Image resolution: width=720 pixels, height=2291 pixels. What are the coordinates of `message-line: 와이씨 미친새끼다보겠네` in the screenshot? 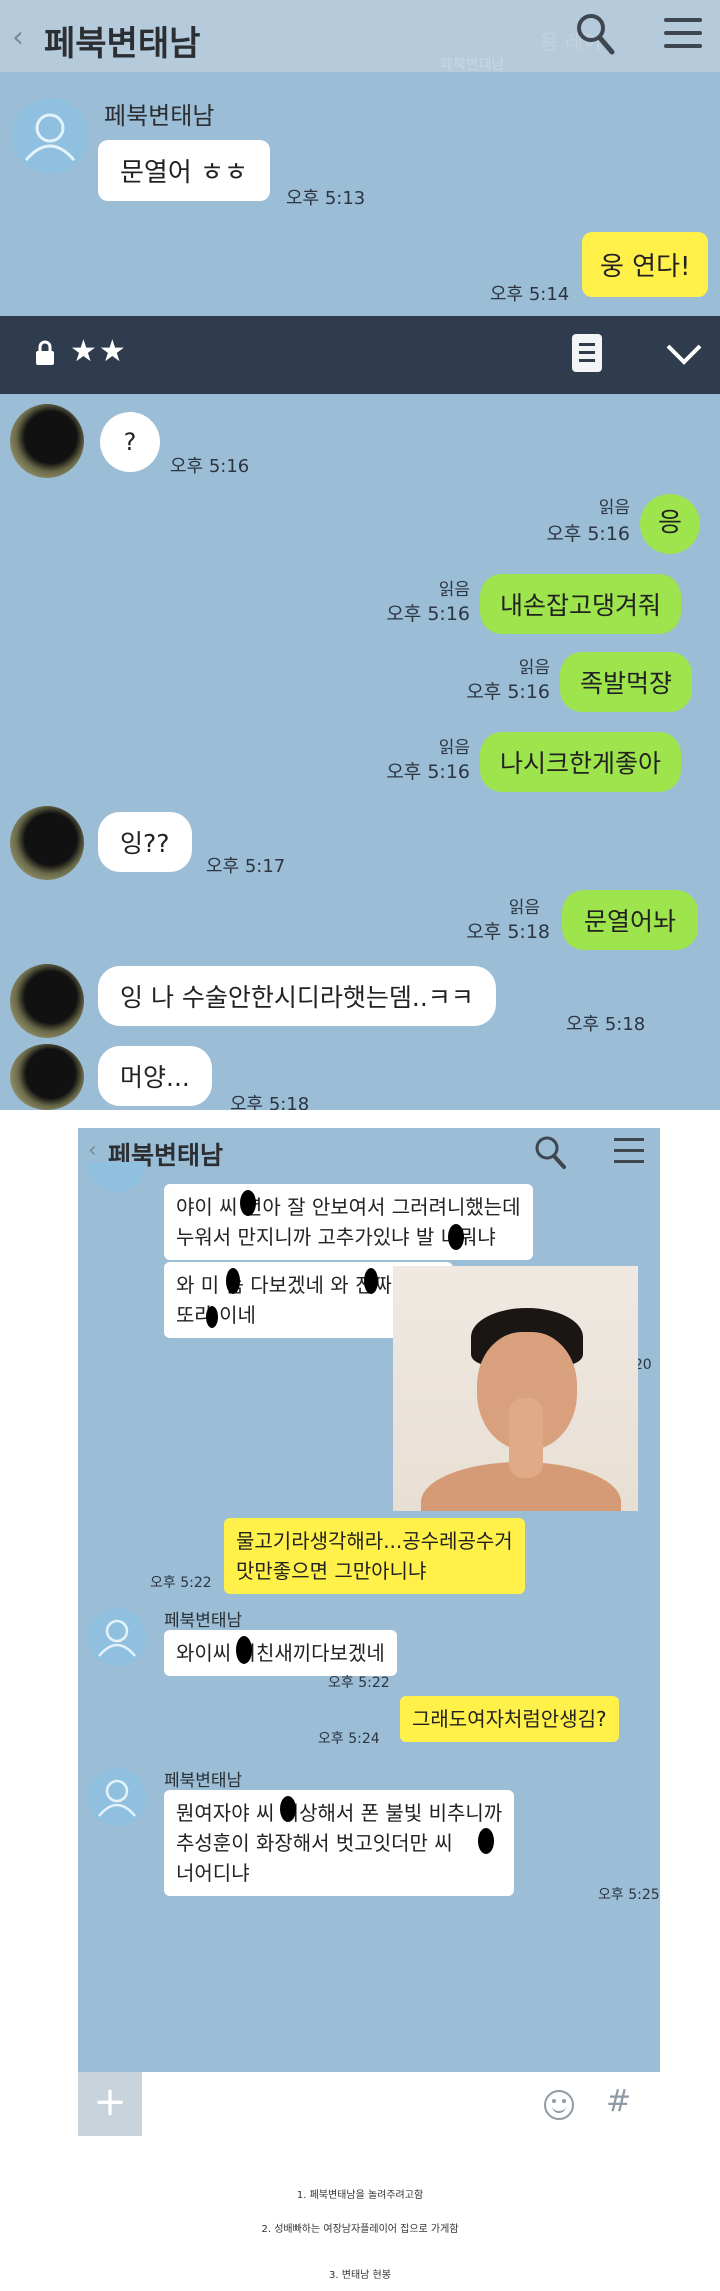 It's located at (280, 1653).